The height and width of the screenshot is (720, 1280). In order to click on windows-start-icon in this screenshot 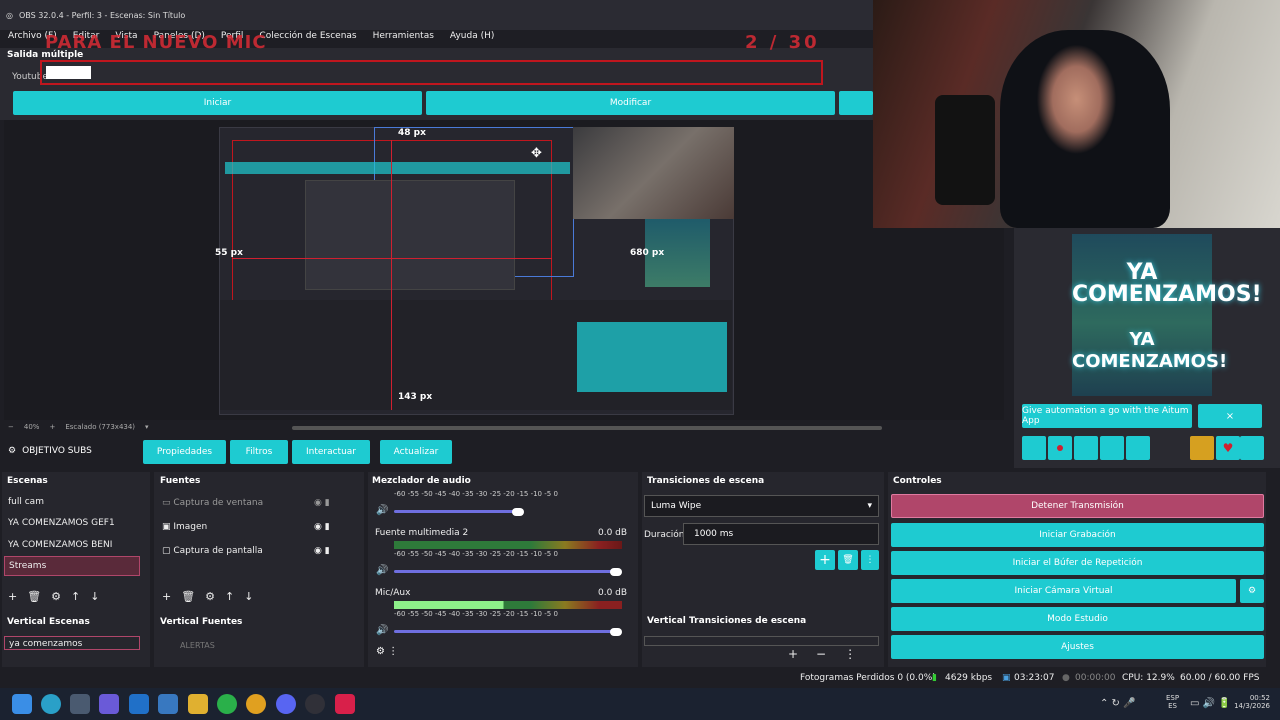, I will do `click(22, 704)`.